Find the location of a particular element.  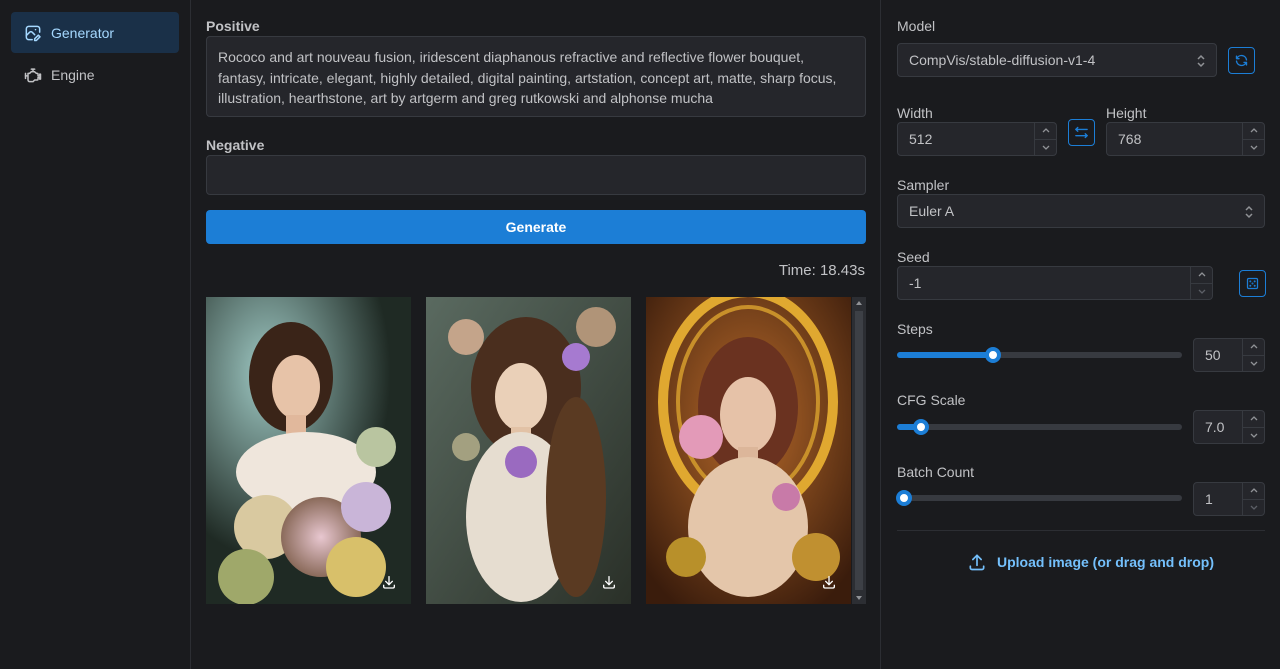

positive-label: Positive is located at coordinates (233, 26).